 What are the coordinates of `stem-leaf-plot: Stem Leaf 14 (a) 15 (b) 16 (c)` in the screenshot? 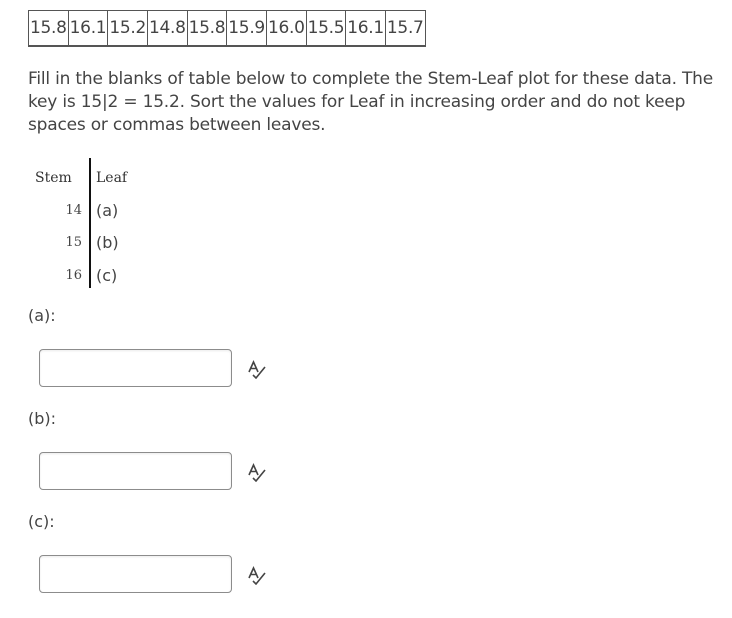 It's located at (95, 223).